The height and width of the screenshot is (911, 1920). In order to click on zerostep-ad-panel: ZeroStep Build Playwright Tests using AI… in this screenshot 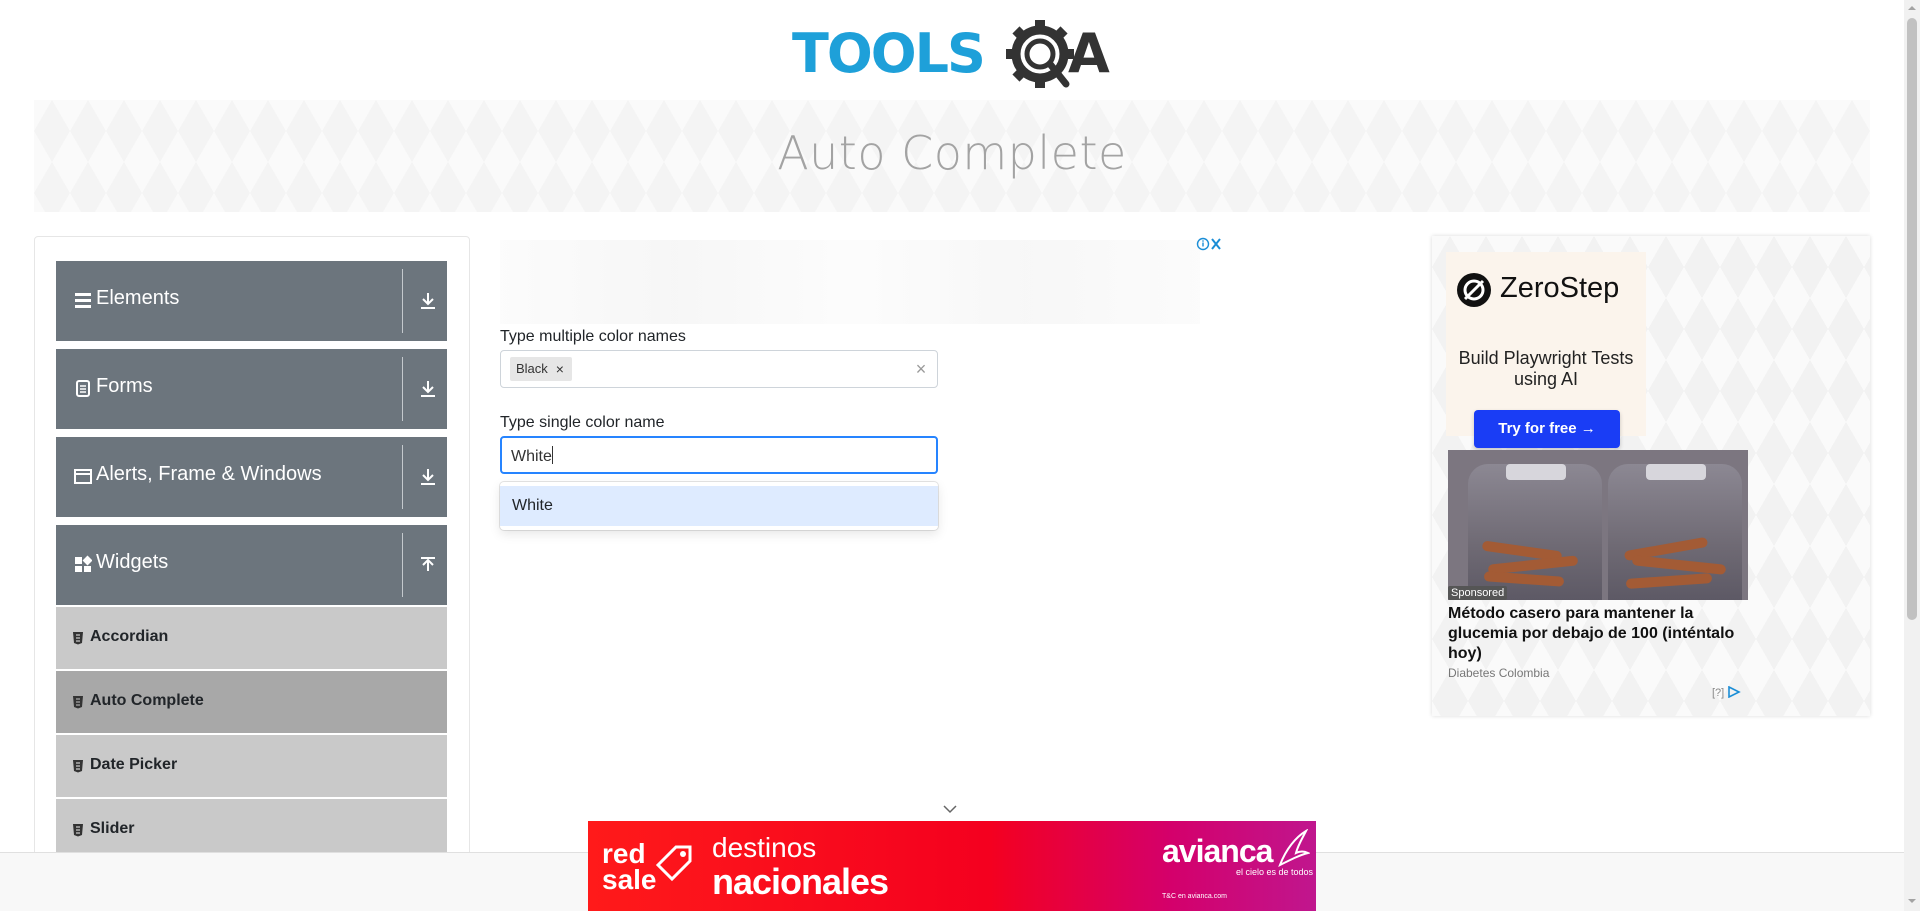, I will do `click(1546, 350)`.